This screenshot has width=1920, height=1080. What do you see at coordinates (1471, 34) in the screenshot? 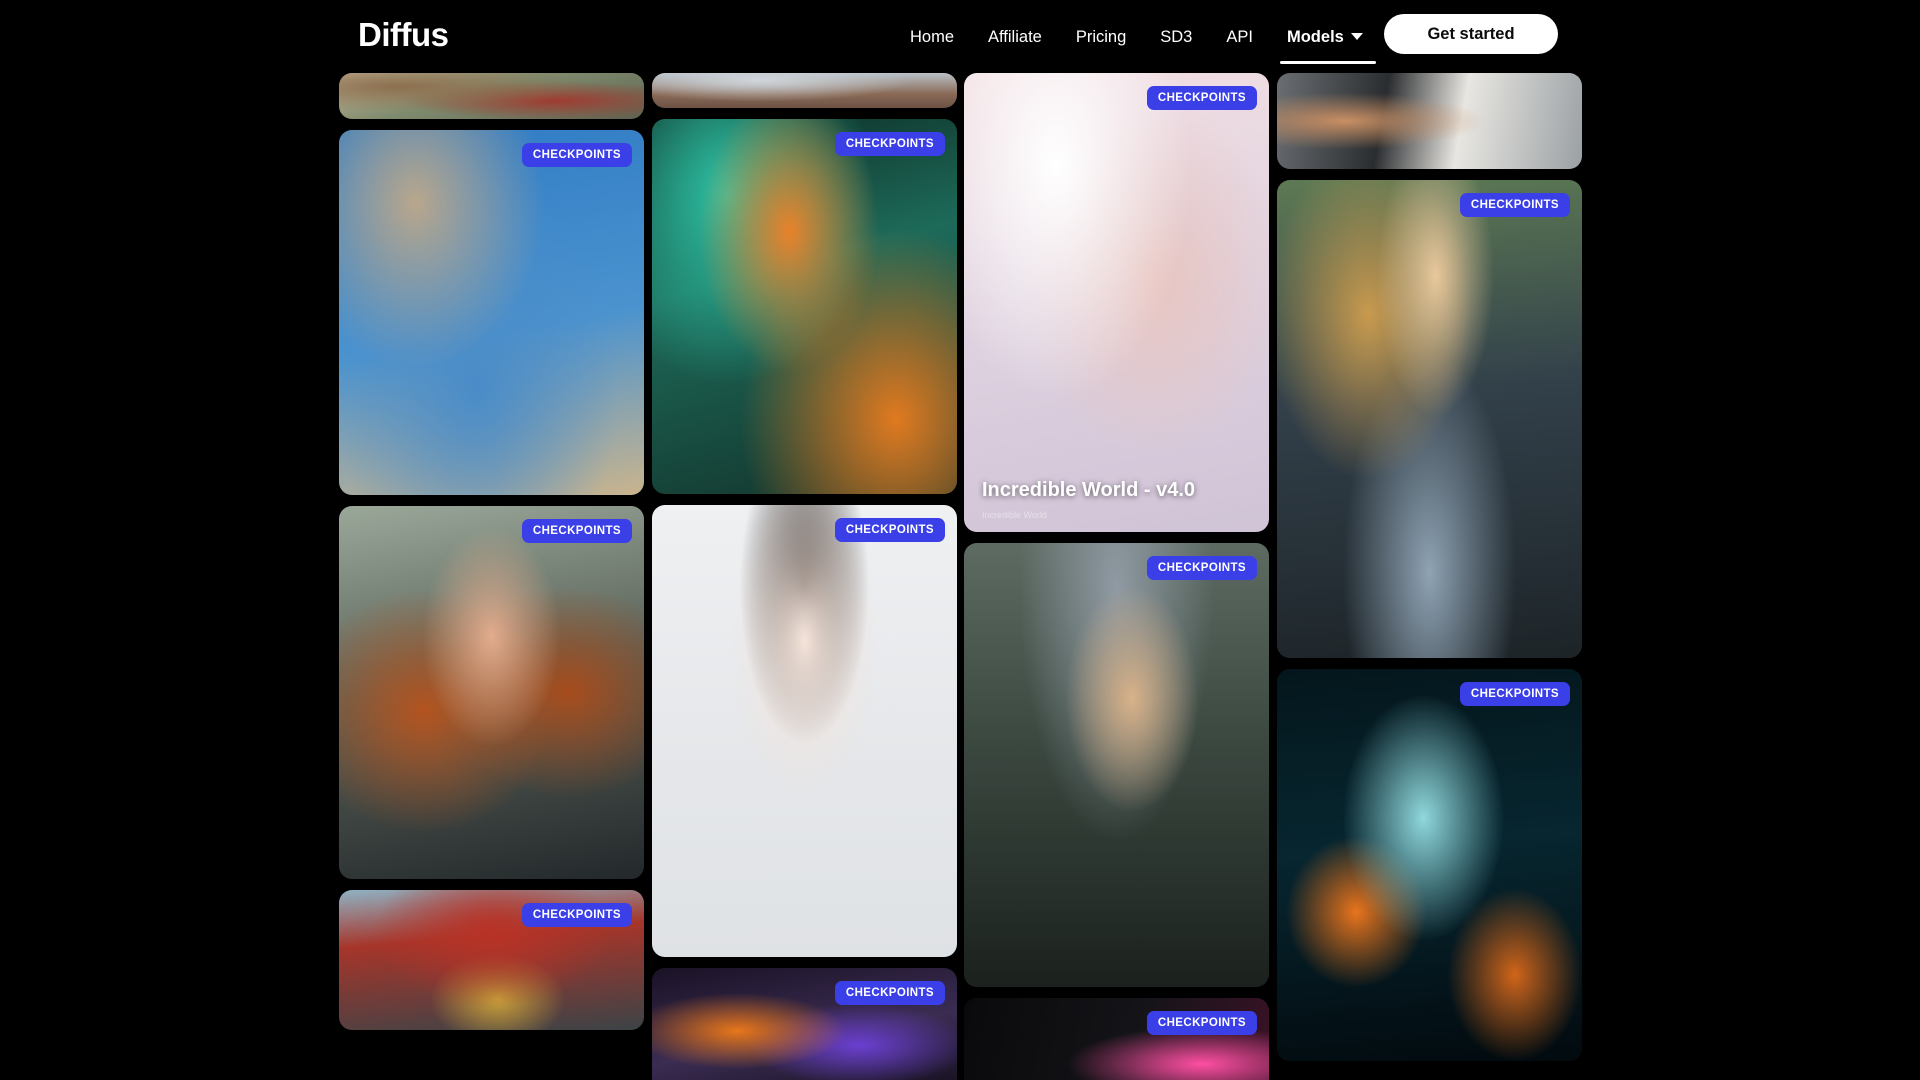
I see `get-started-button: Get started` at bounding box center [1471, 34].